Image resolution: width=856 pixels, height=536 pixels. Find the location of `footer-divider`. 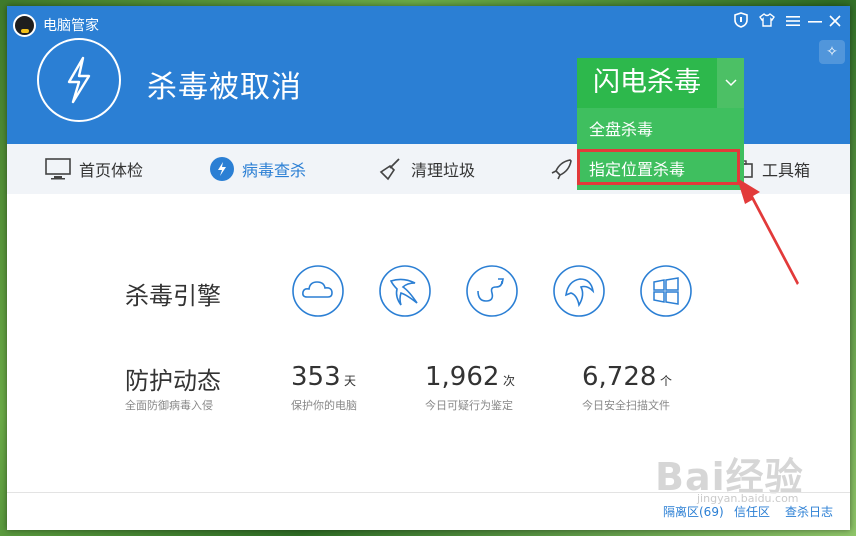

footer-divider is located at coordinates (428, 492).